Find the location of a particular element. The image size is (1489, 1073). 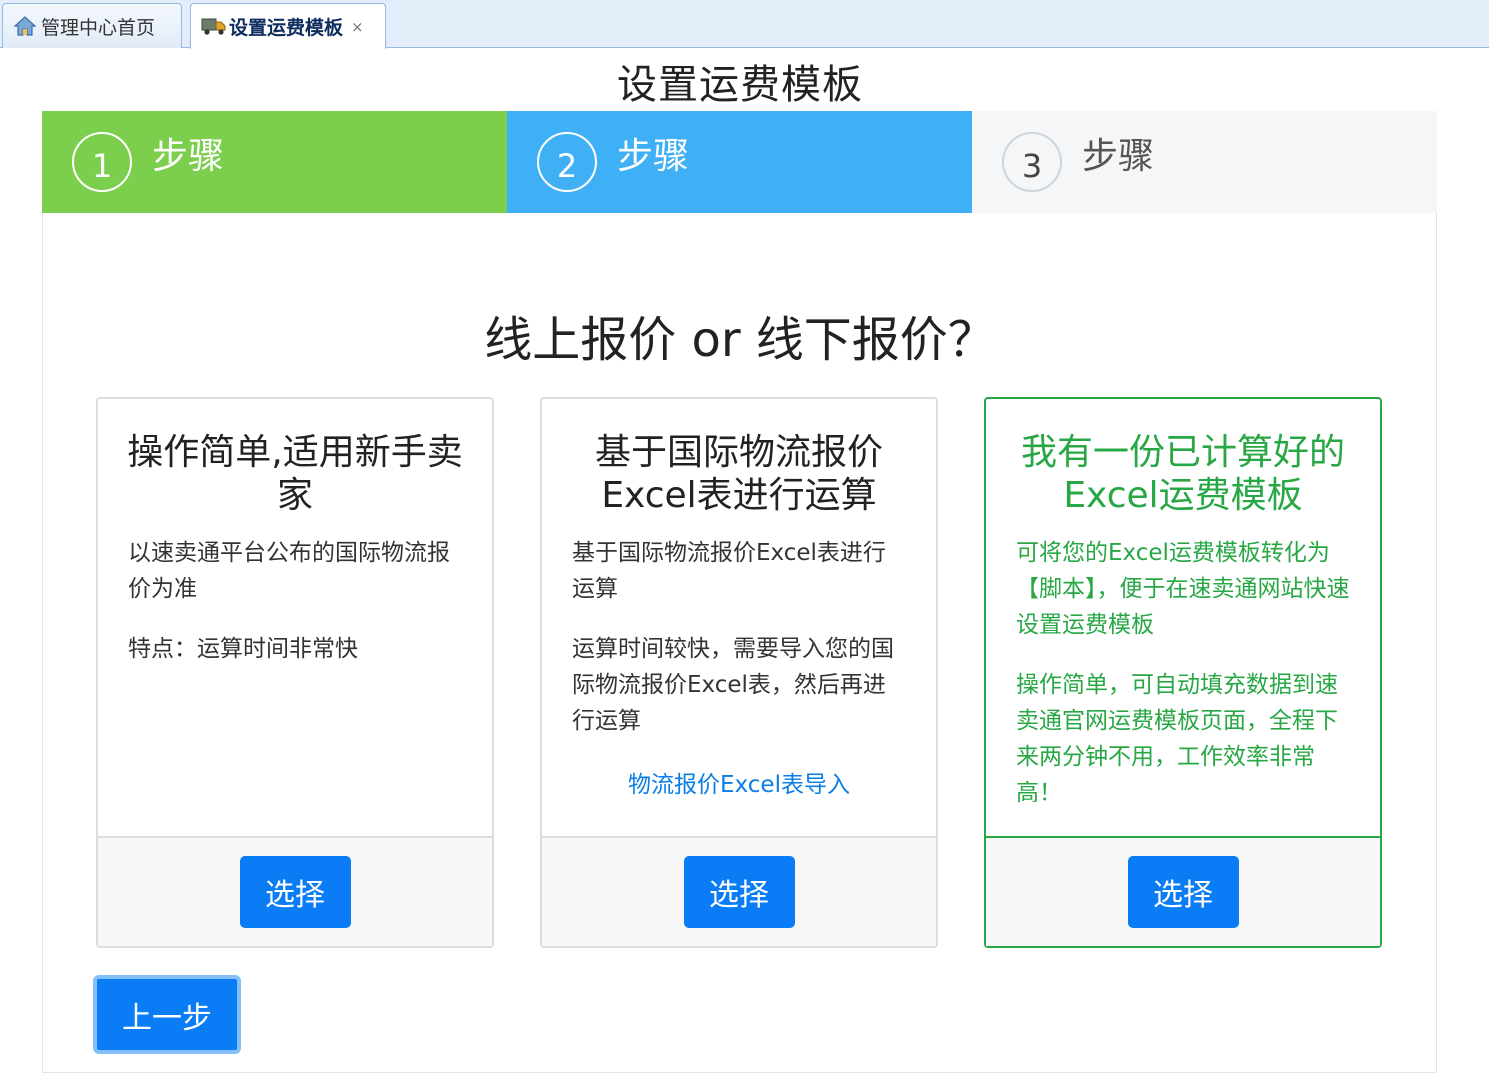

previous-step-button: 上一步 is located at coordinates (167, 1014).